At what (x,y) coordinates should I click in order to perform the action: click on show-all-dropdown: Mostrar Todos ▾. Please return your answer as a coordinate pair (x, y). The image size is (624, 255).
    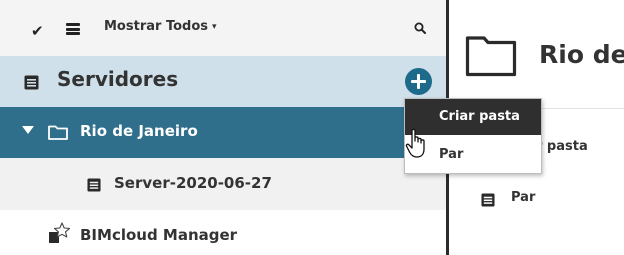
    Looking at the image, I should click on (160, 26).